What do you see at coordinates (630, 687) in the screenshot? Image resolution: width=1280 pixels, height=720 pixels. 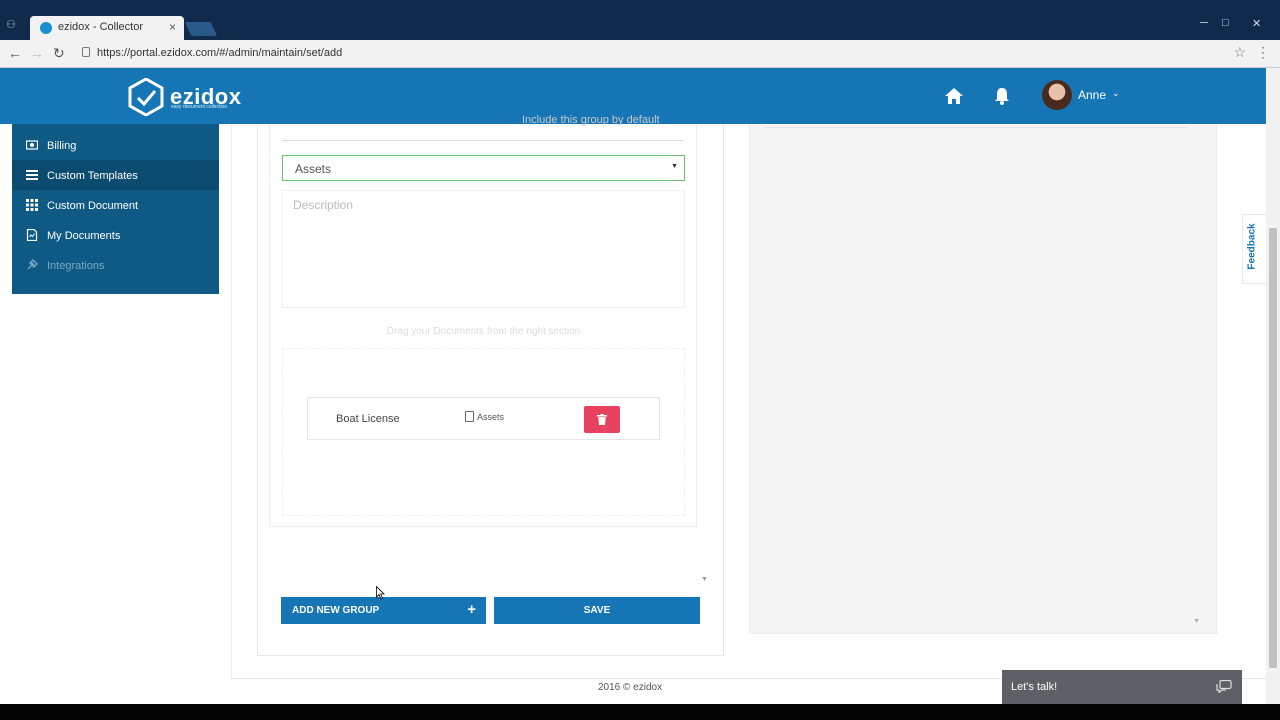 I see `copyright-text: 2016 © ezidox` at bounding box center [630, 687].